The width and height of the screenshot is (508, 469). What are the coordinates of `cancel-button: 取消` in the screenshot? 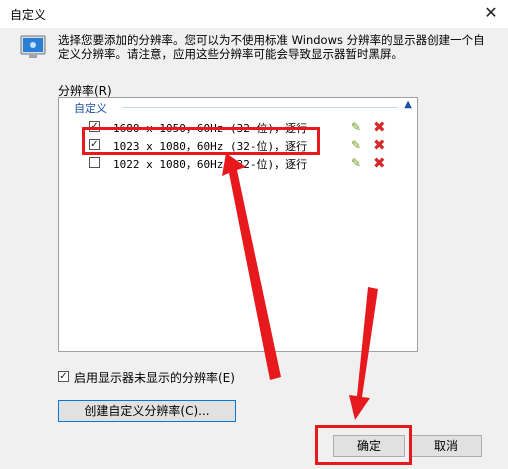 It's located at (446, 446).